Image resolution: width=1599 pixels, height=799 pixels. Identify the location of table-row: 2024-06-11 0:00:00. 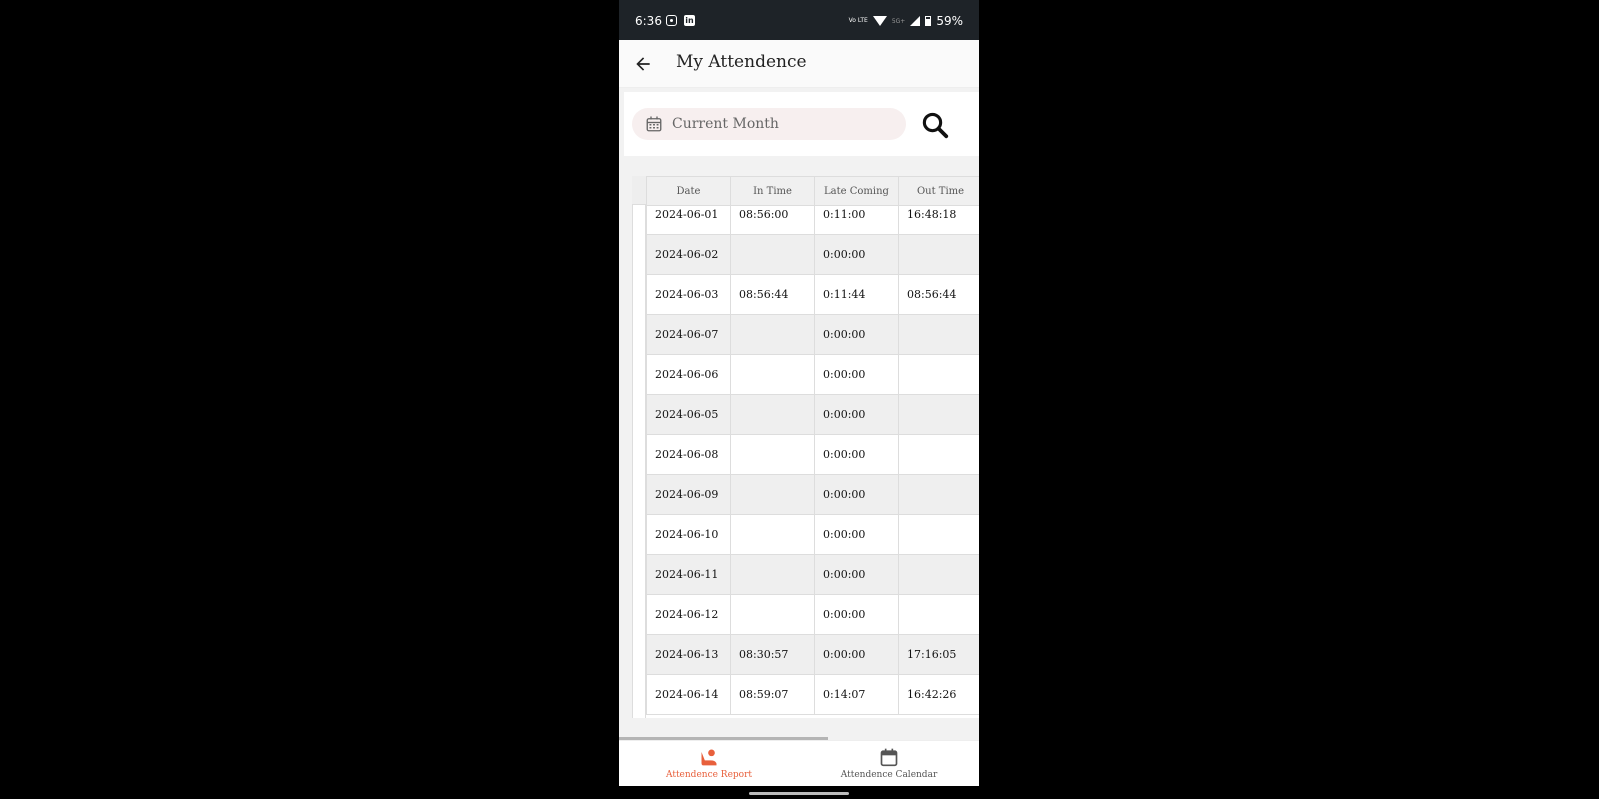
(812, 574).